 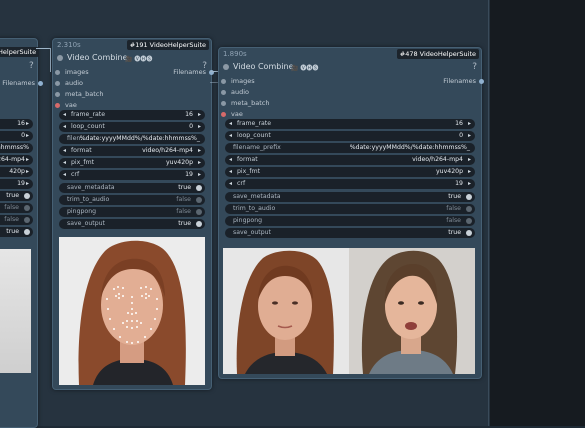 I want to click on execution-time: 1.890s, so click(x=235, y=54).